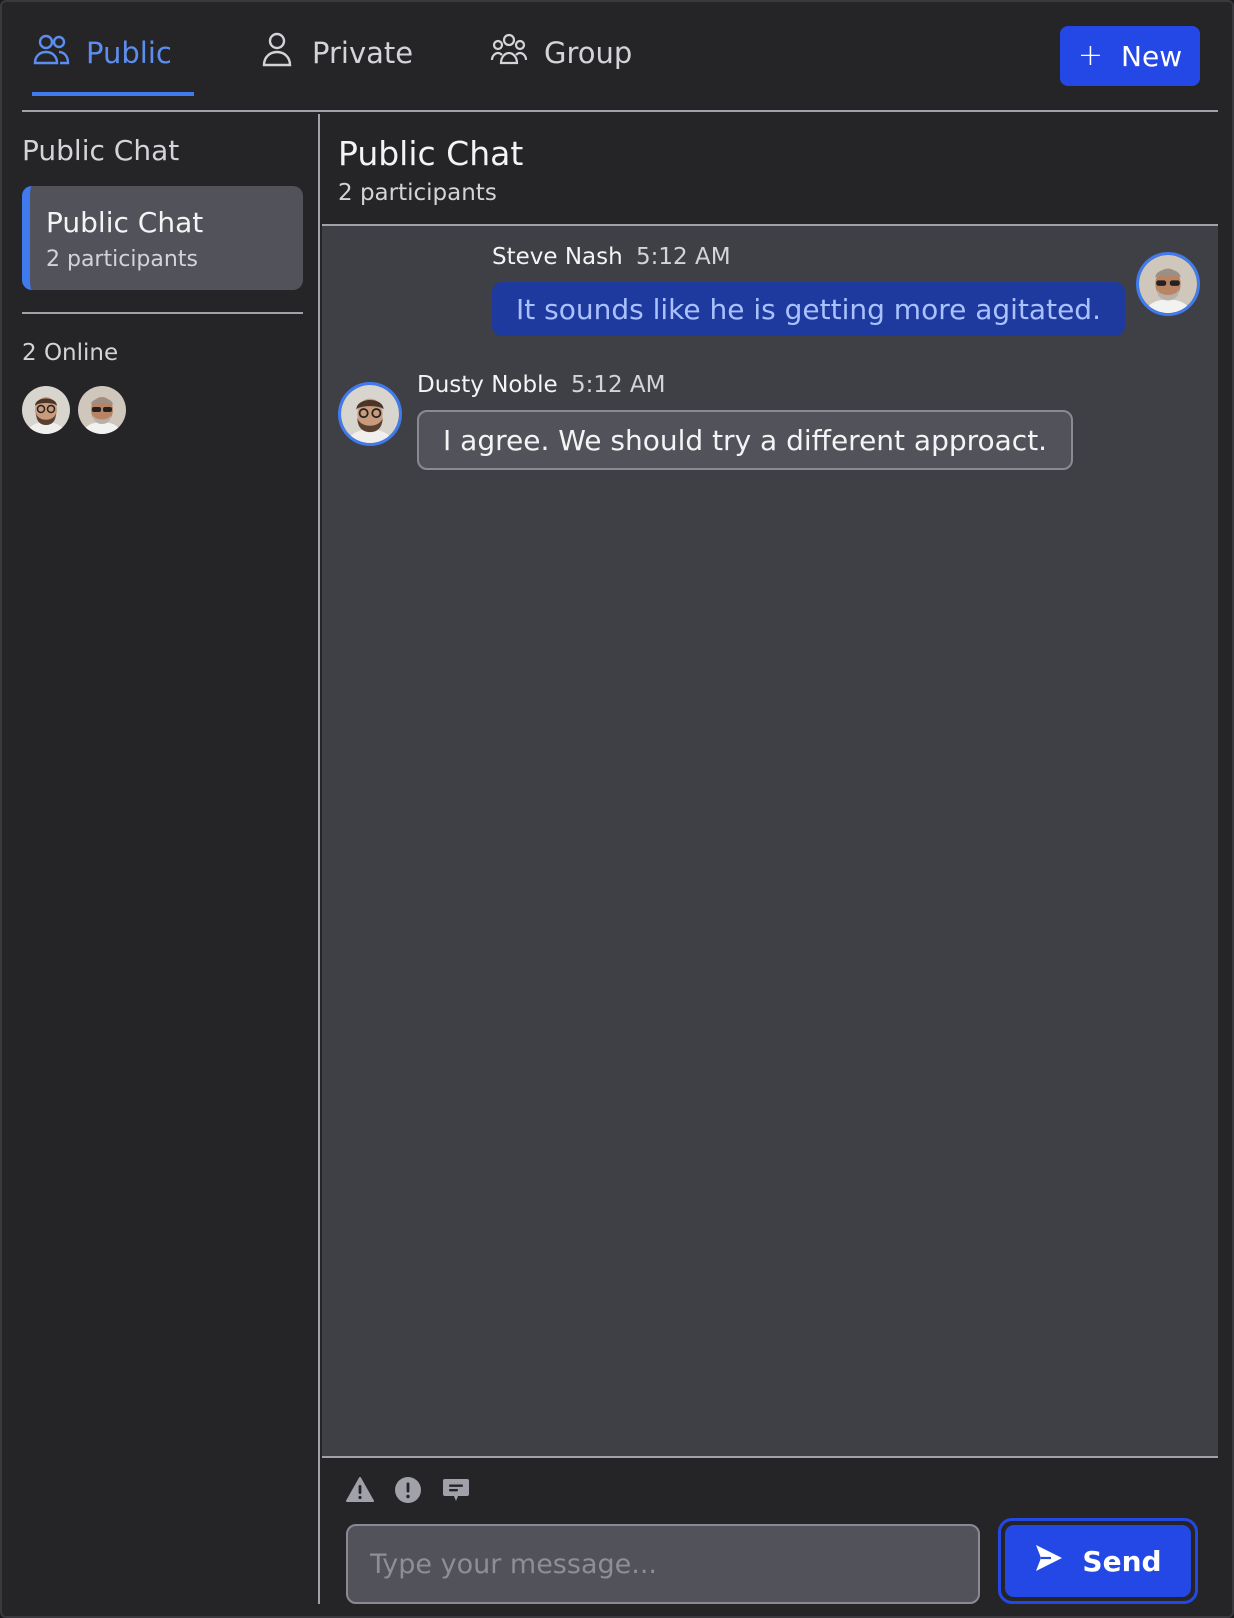 The height and width of the screenshot is (1618, 1234). I want to click on send-button: Send, so click(1098, 1561).